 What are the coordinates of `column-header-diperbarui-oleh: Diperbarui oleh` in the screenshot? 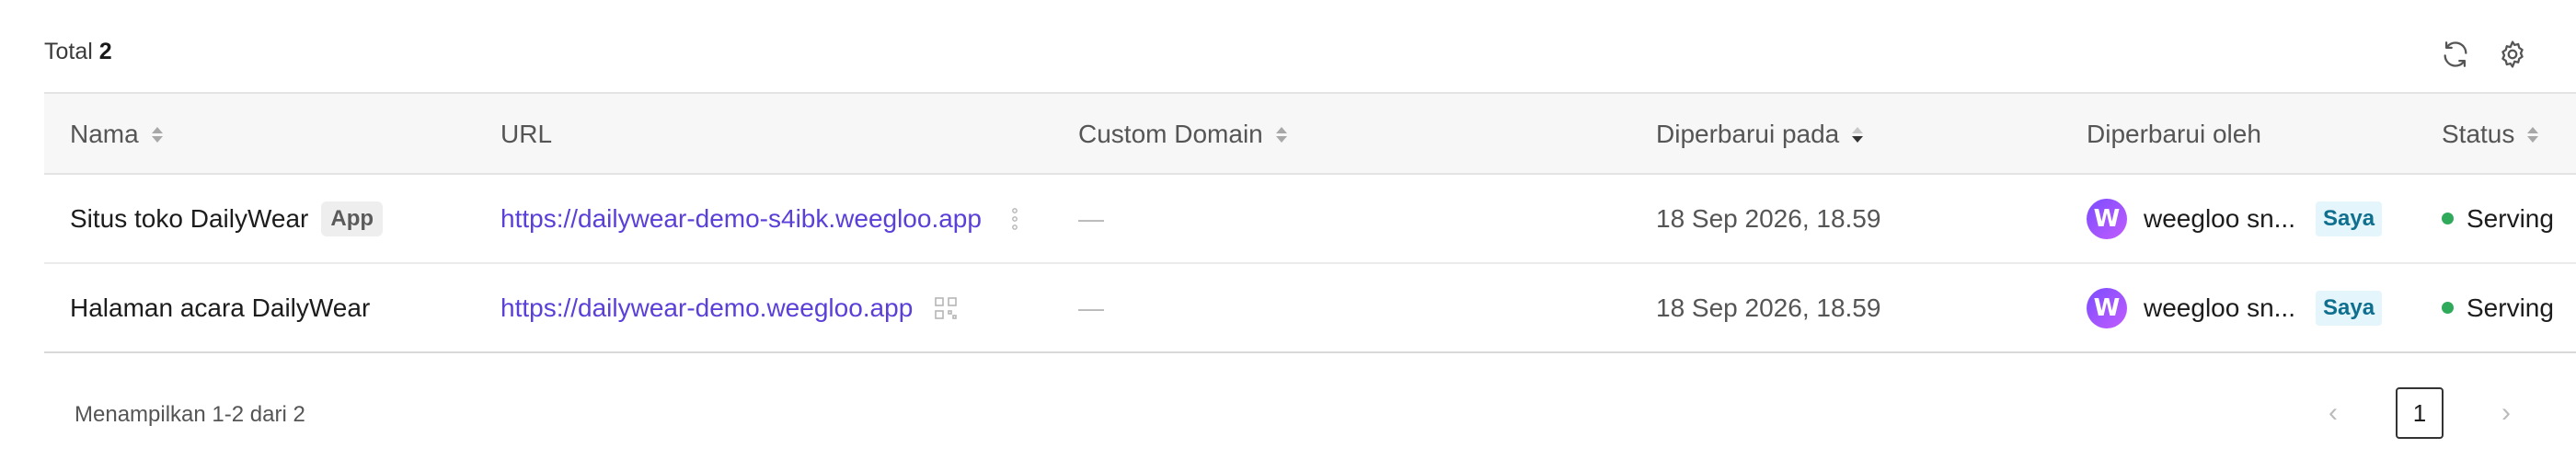 It's located at (2174, 134).